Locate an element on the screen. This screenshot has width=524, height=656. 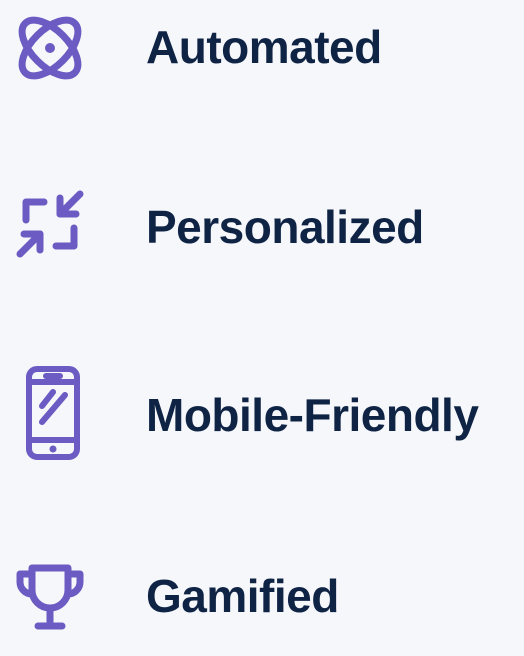
feature-label-personalized: Personalized is located at coordinates (285, 227).